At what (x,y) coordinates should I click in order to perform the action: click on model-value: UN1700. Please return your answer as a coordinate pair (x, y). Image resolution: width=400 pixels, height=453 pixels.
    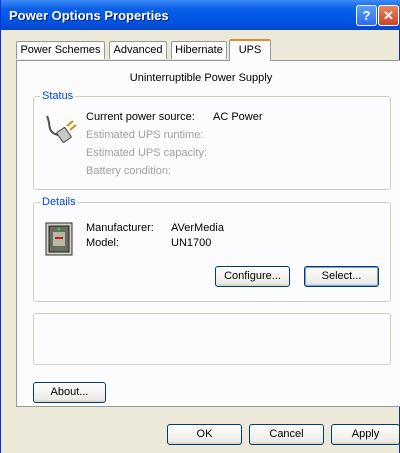
    Looking at the image, I should click on (191, 243).